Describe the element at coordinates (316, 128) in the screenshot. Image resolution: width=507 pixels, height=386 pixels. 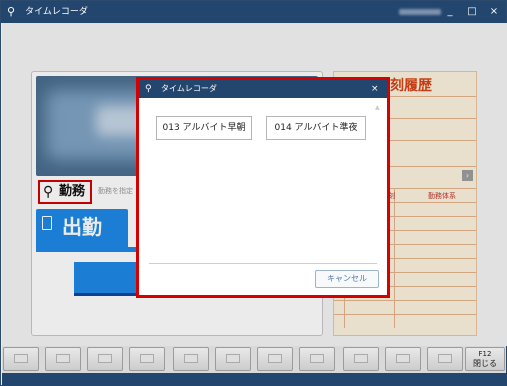
I see `option-button-late-shift: 014 アルバイト準夜` at that location.